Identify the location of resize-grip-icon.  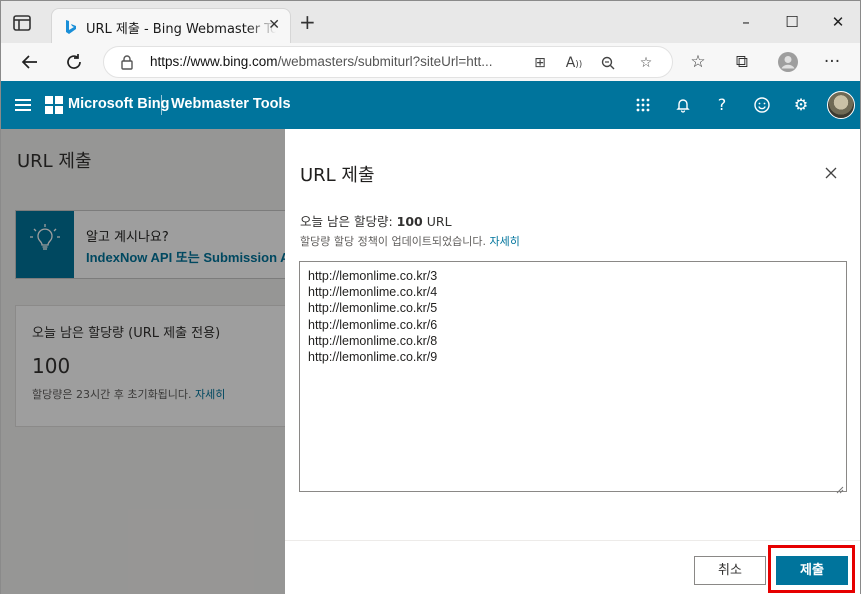
(839, 486).